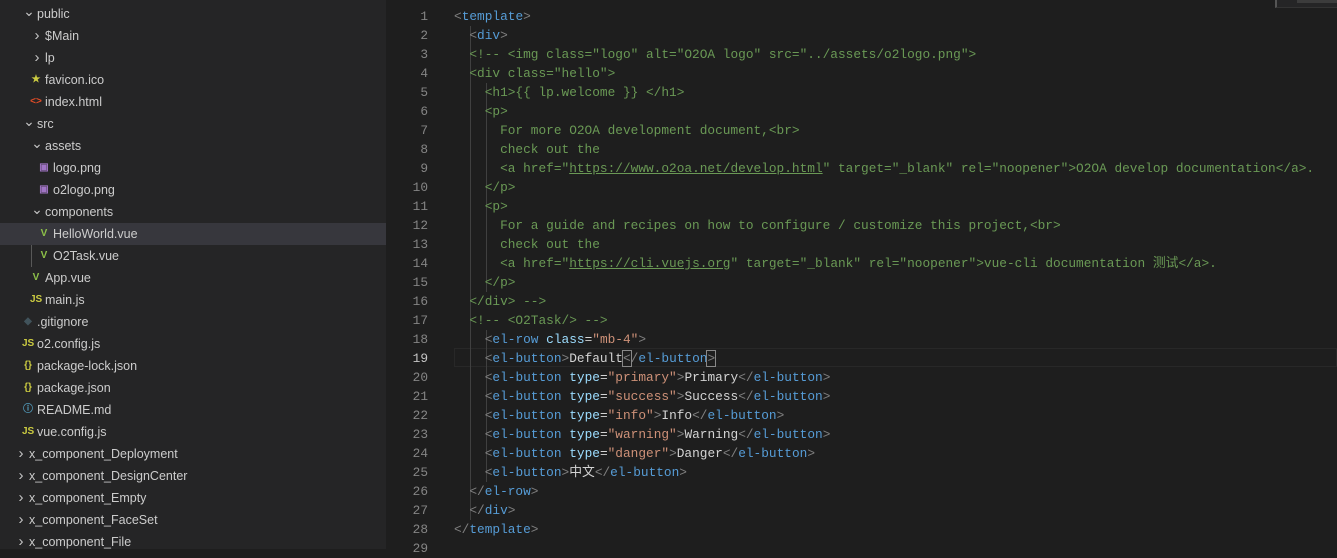 Image resolution: width=1337 pixels, height=558 pixels. What do you see at coordinates (193, 102) in the screenshot?
I see `explorer-item: <> index.html` at bounding box center [193, 102].